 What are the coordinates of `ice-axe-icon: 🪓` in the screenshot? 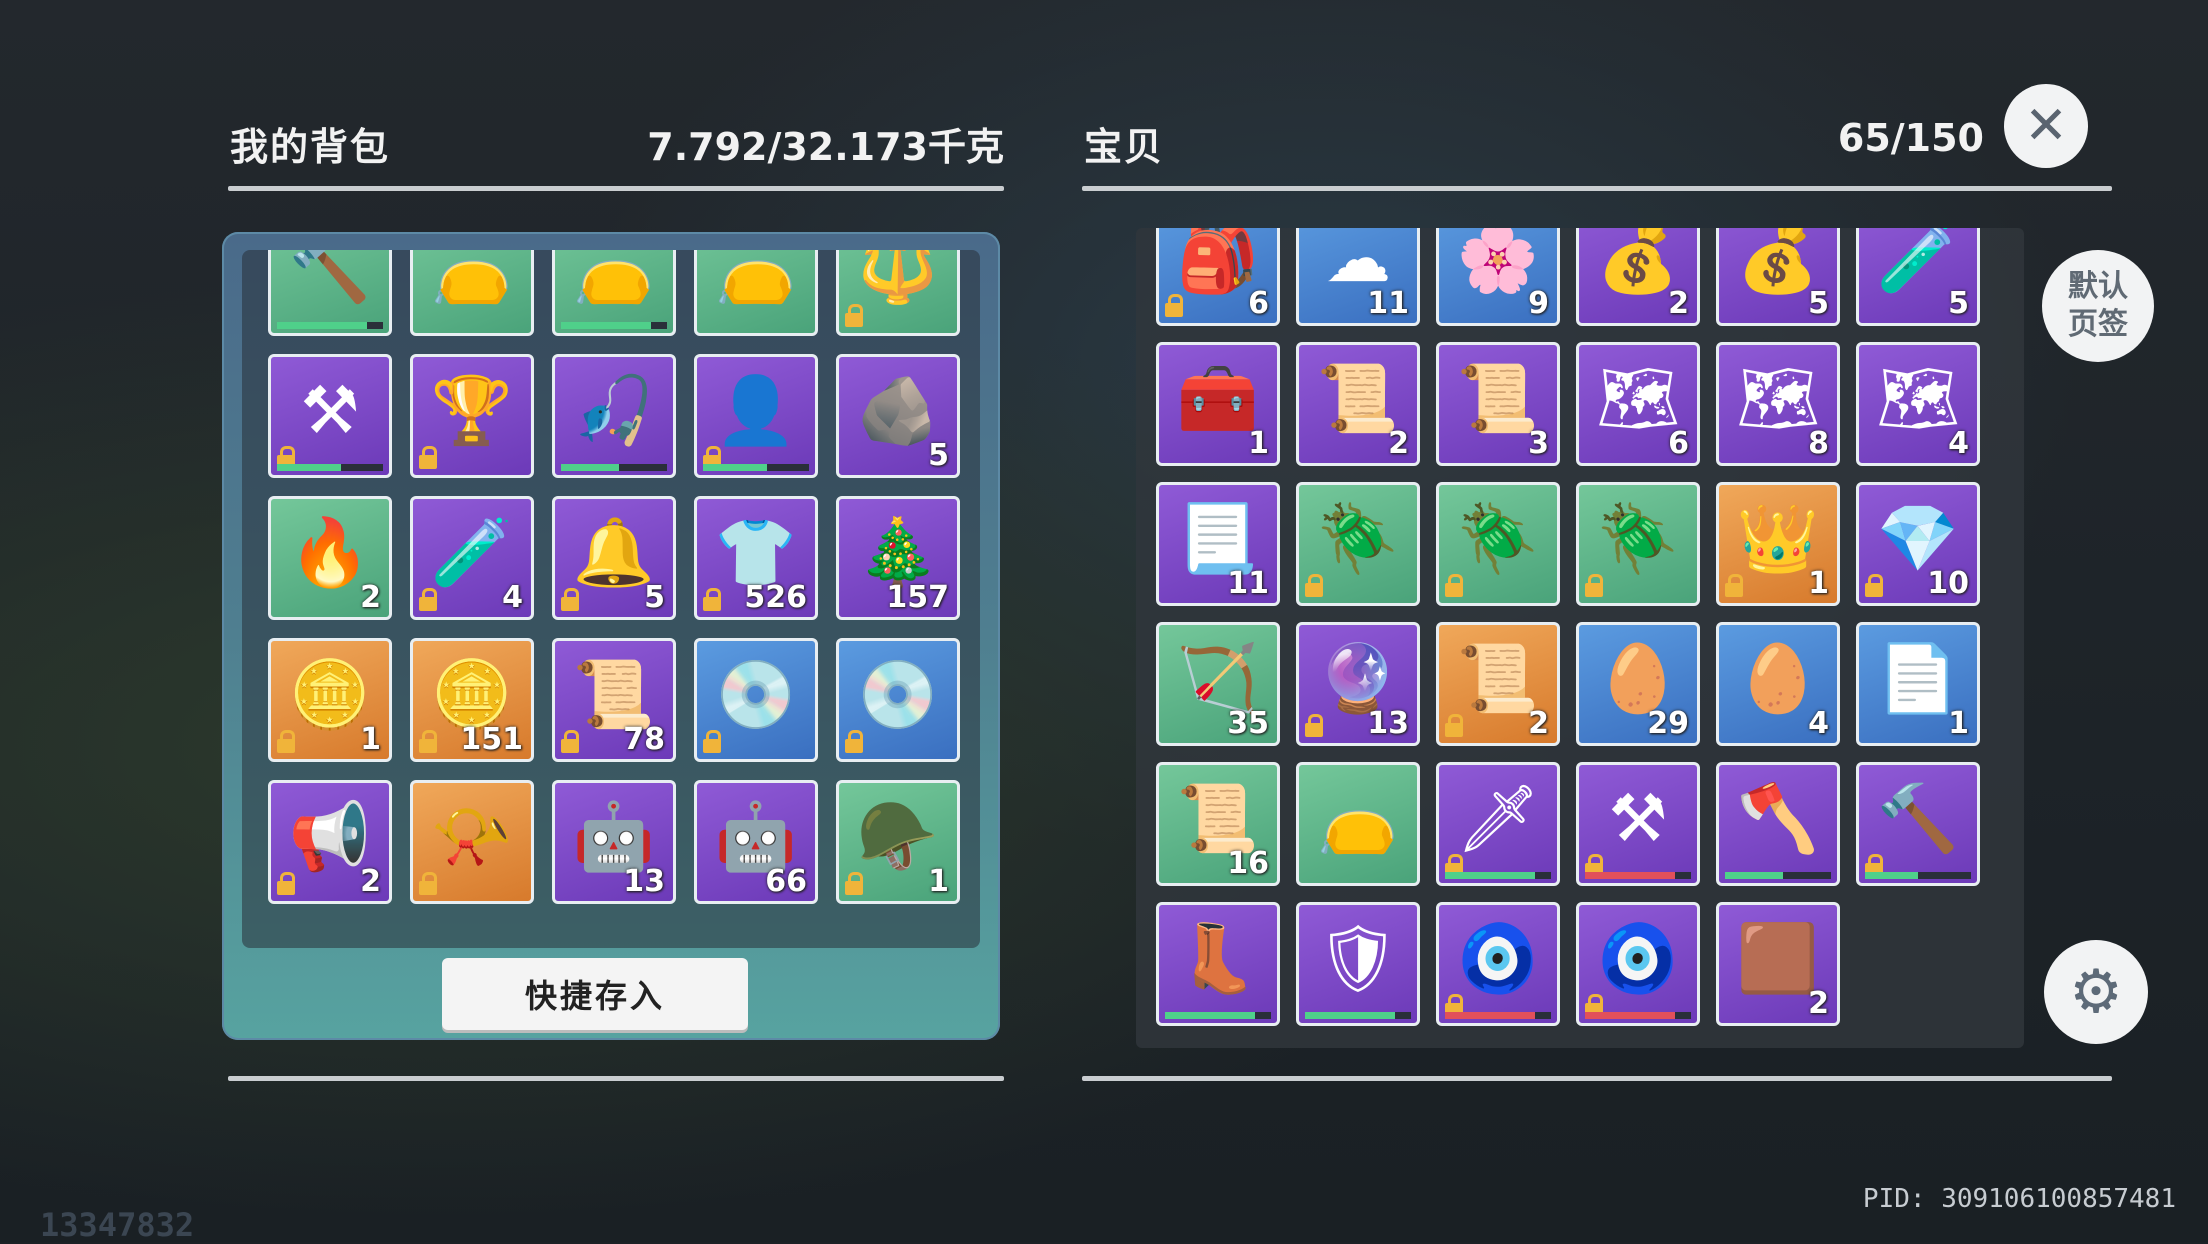 It's located at (1778, 818).